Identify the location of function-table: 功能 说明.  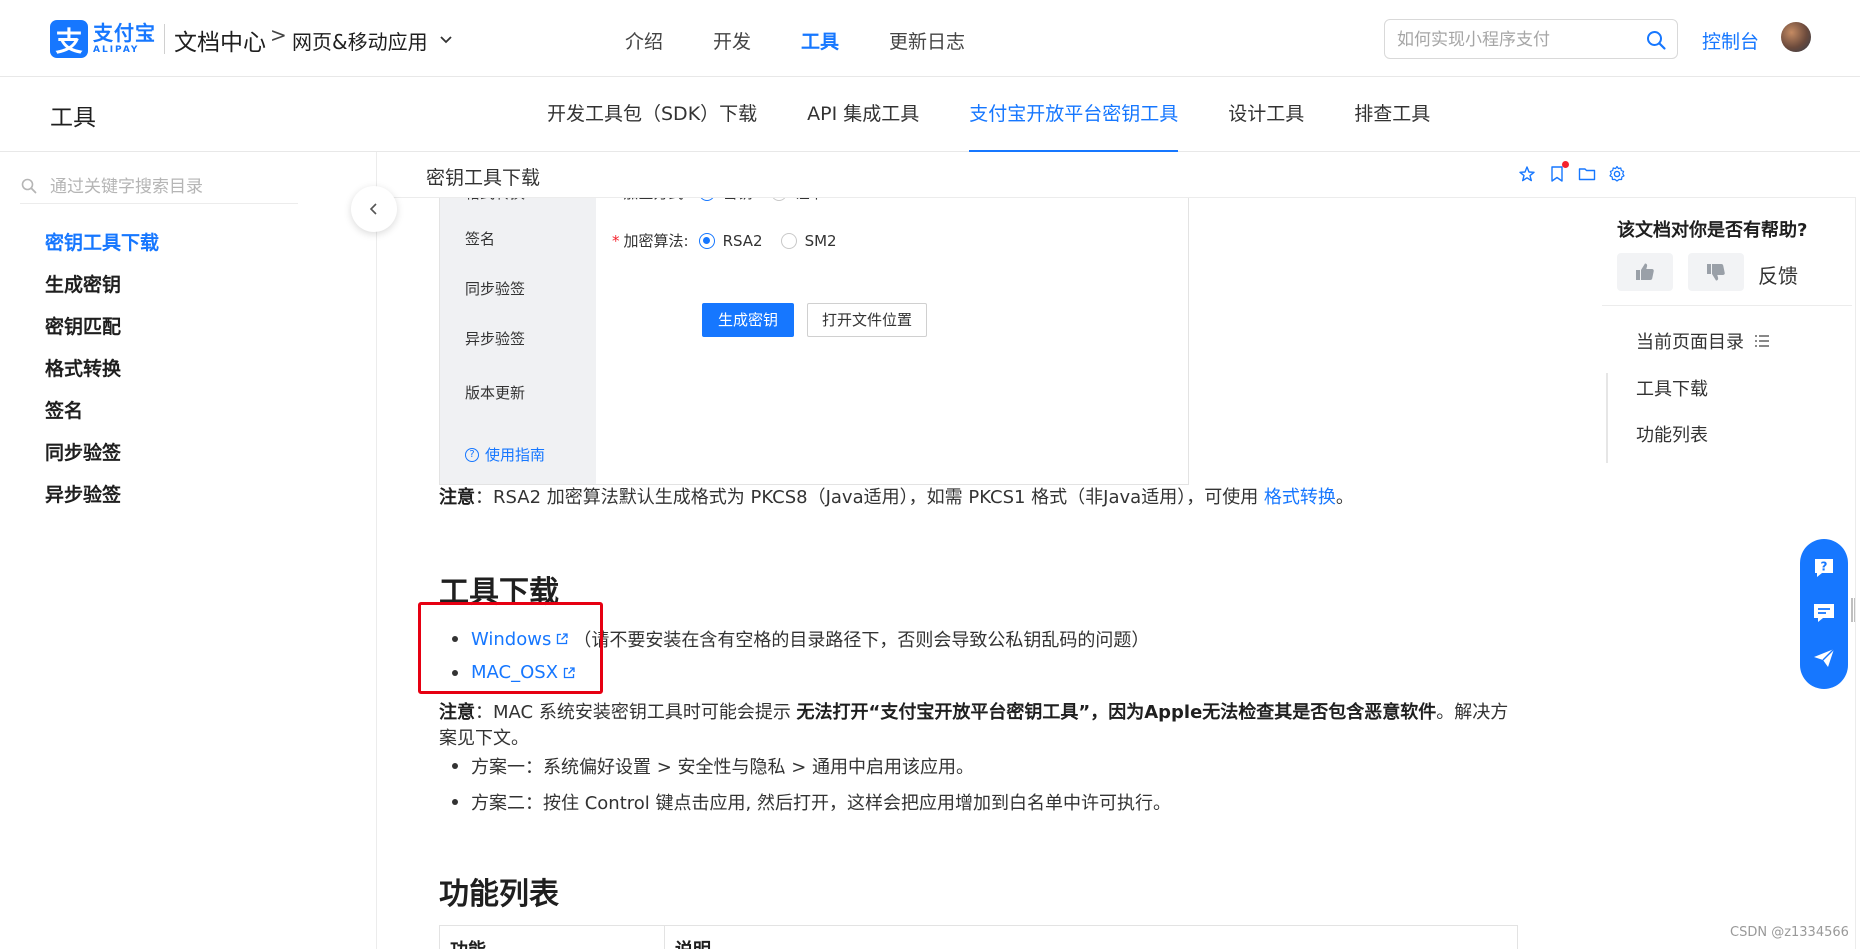
(978, 937).